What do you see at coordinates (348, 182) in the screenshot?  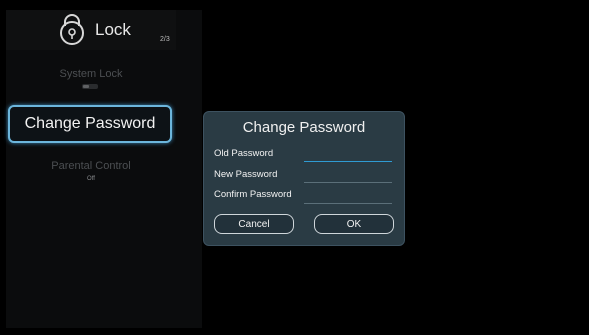 I see `new-password-input` at bounding box center [348, 182].